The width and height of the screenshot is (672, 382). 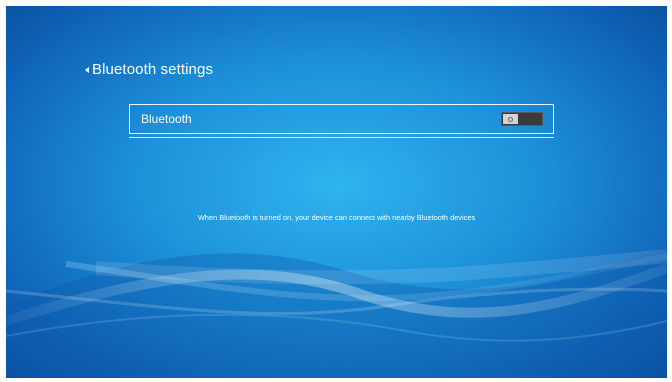 I want to click on row-divider, so click(x=341, y=137).